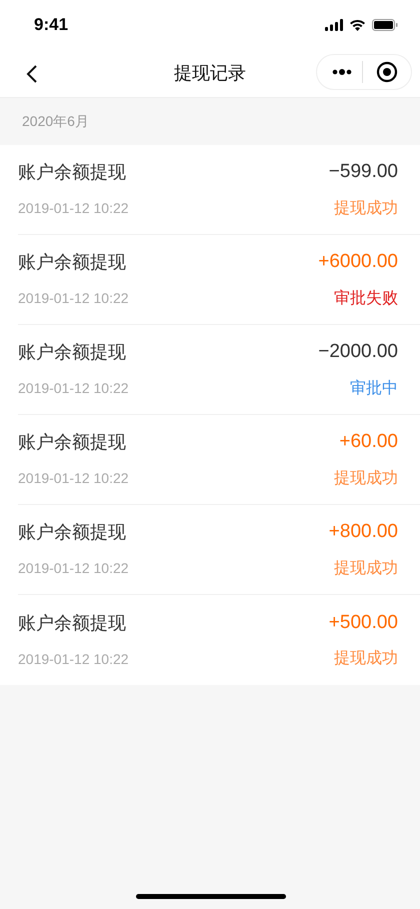 Image resolution: width=420 pixels, height=909 pixels. I want to click on record-amount: +60.00, so click(368, 442).